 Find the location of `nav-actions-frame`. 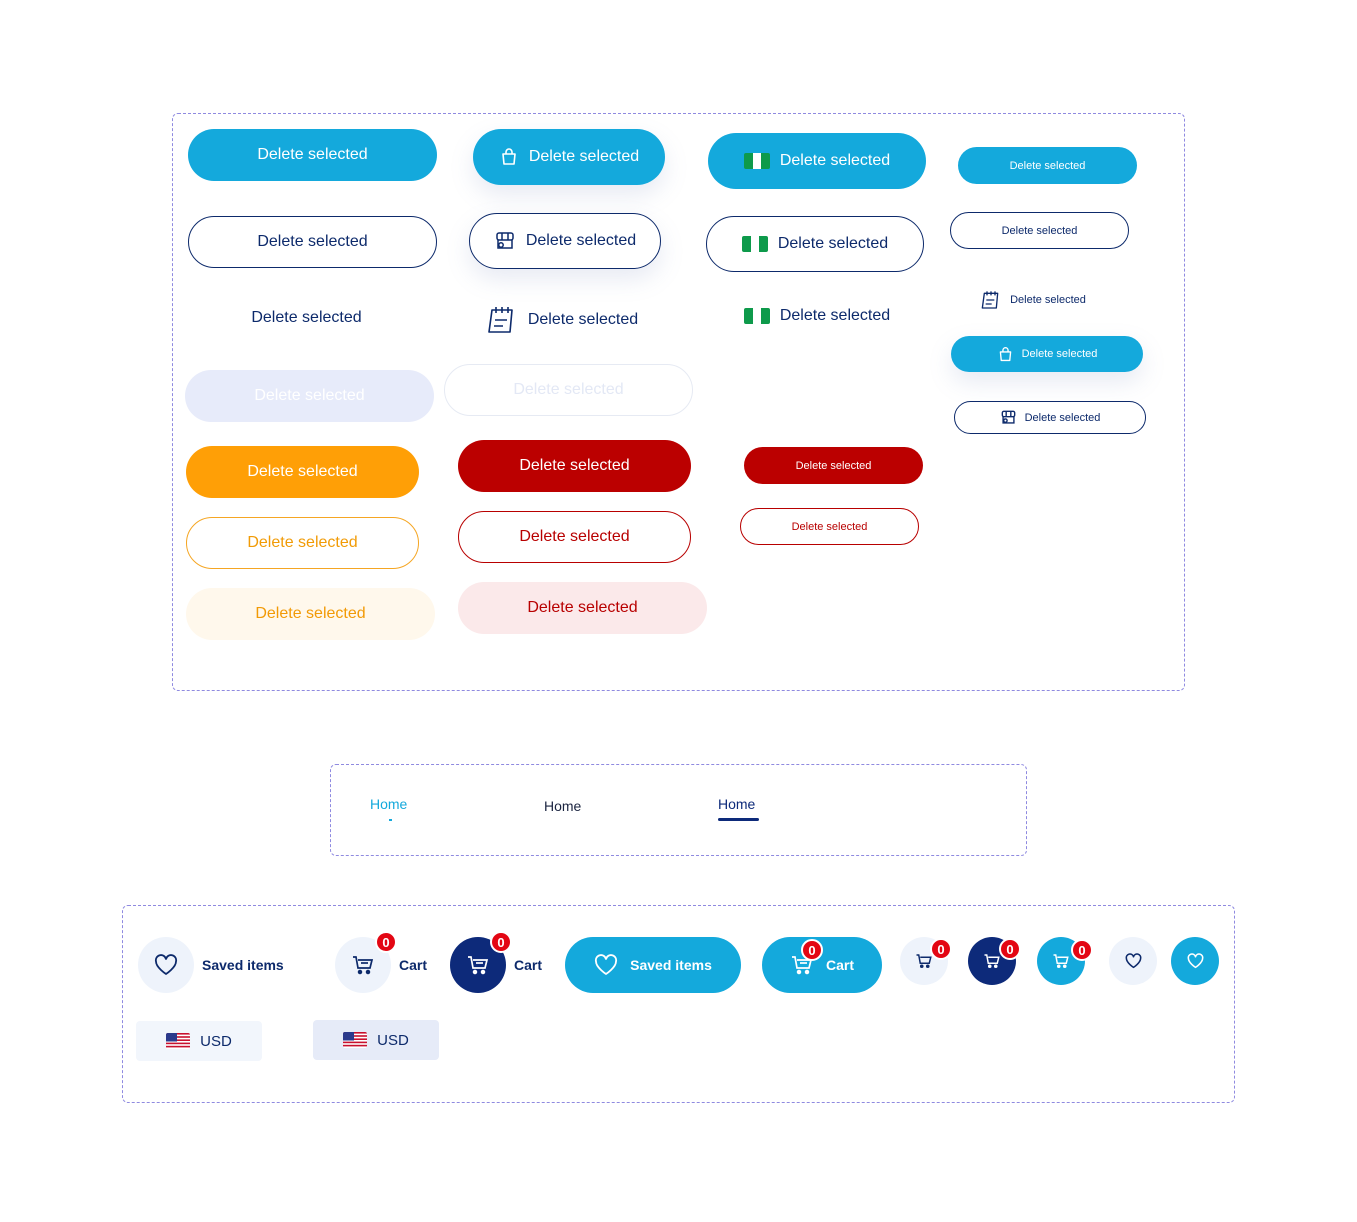

nav-actions-frame is located at coordinates (678, 1004).